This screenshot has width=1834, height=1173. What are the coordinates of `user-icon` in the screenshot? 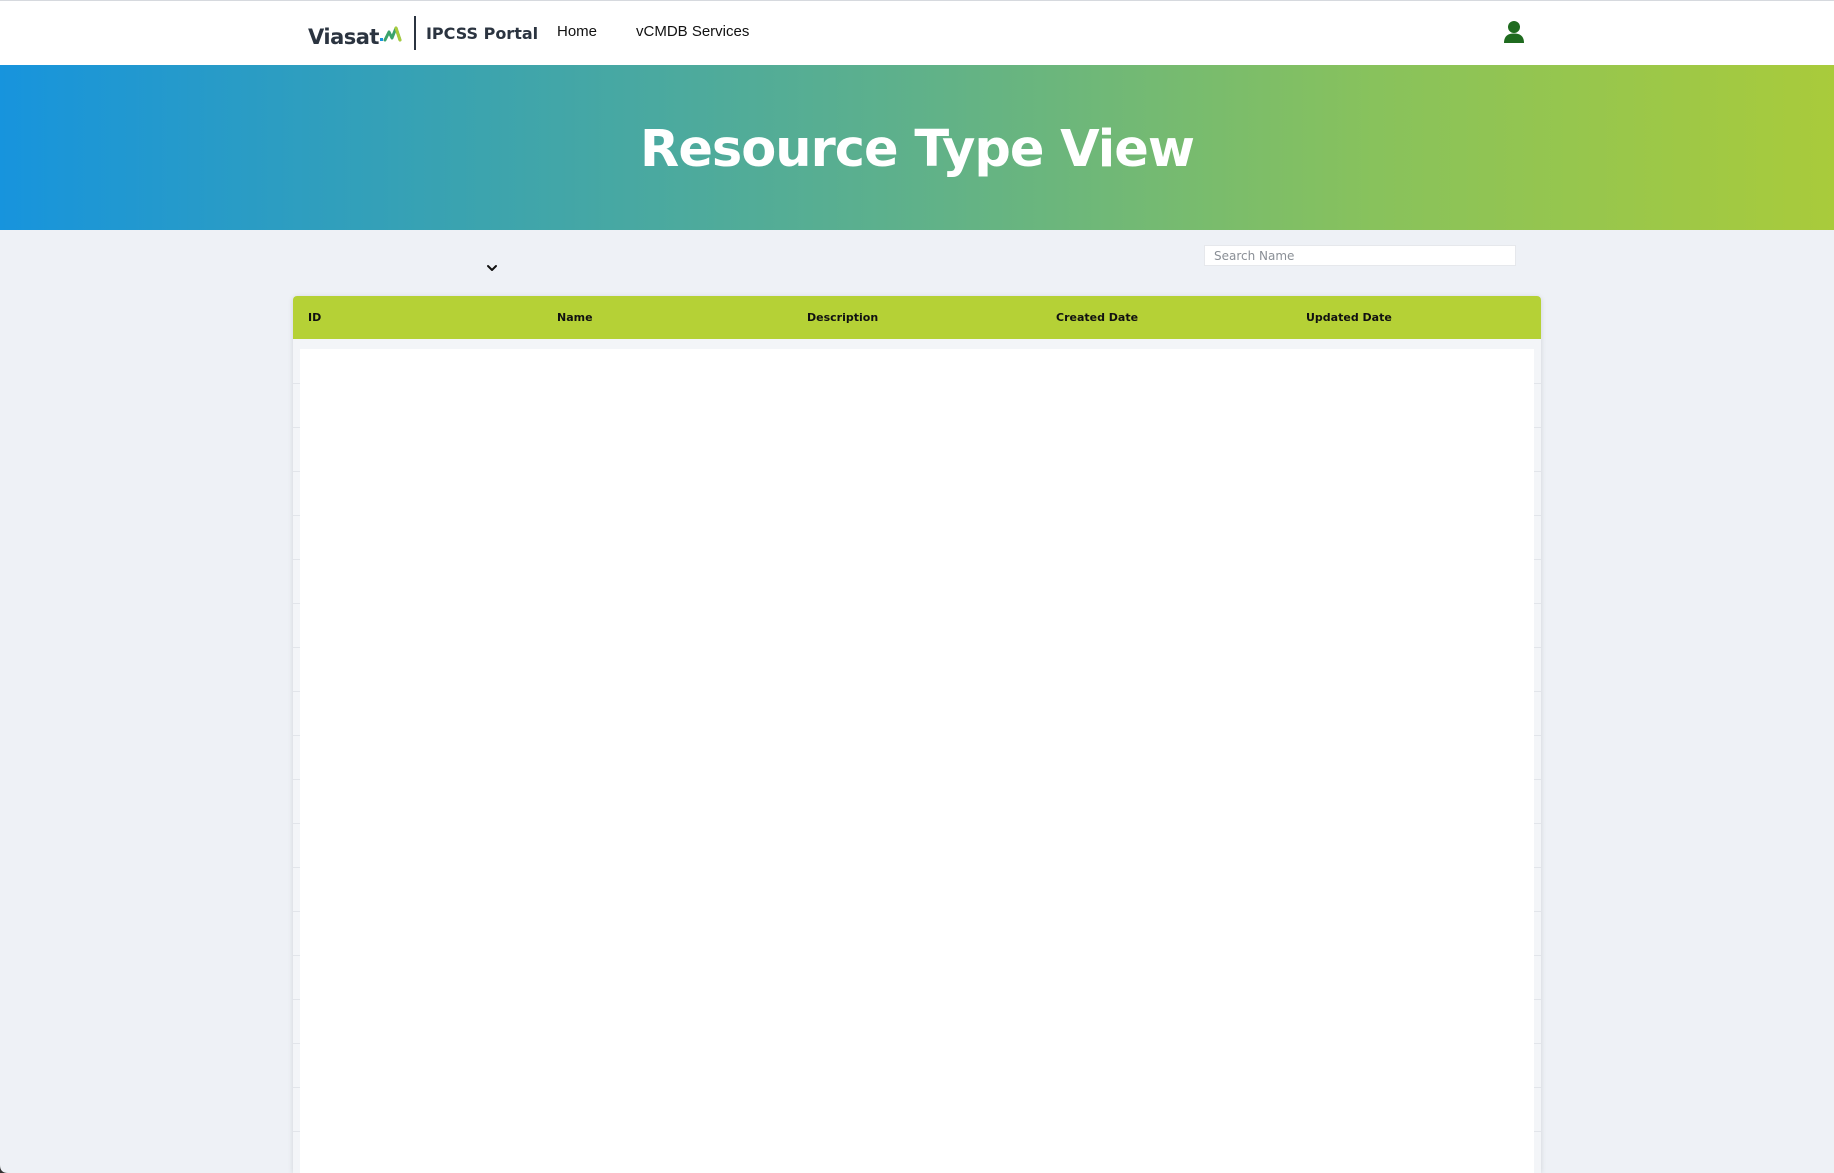 It's located at (1514, 32).